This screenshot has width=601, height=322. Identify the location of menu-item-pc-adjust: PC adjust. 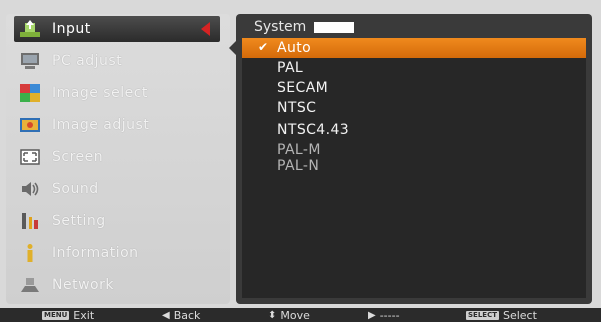
(117, 61).